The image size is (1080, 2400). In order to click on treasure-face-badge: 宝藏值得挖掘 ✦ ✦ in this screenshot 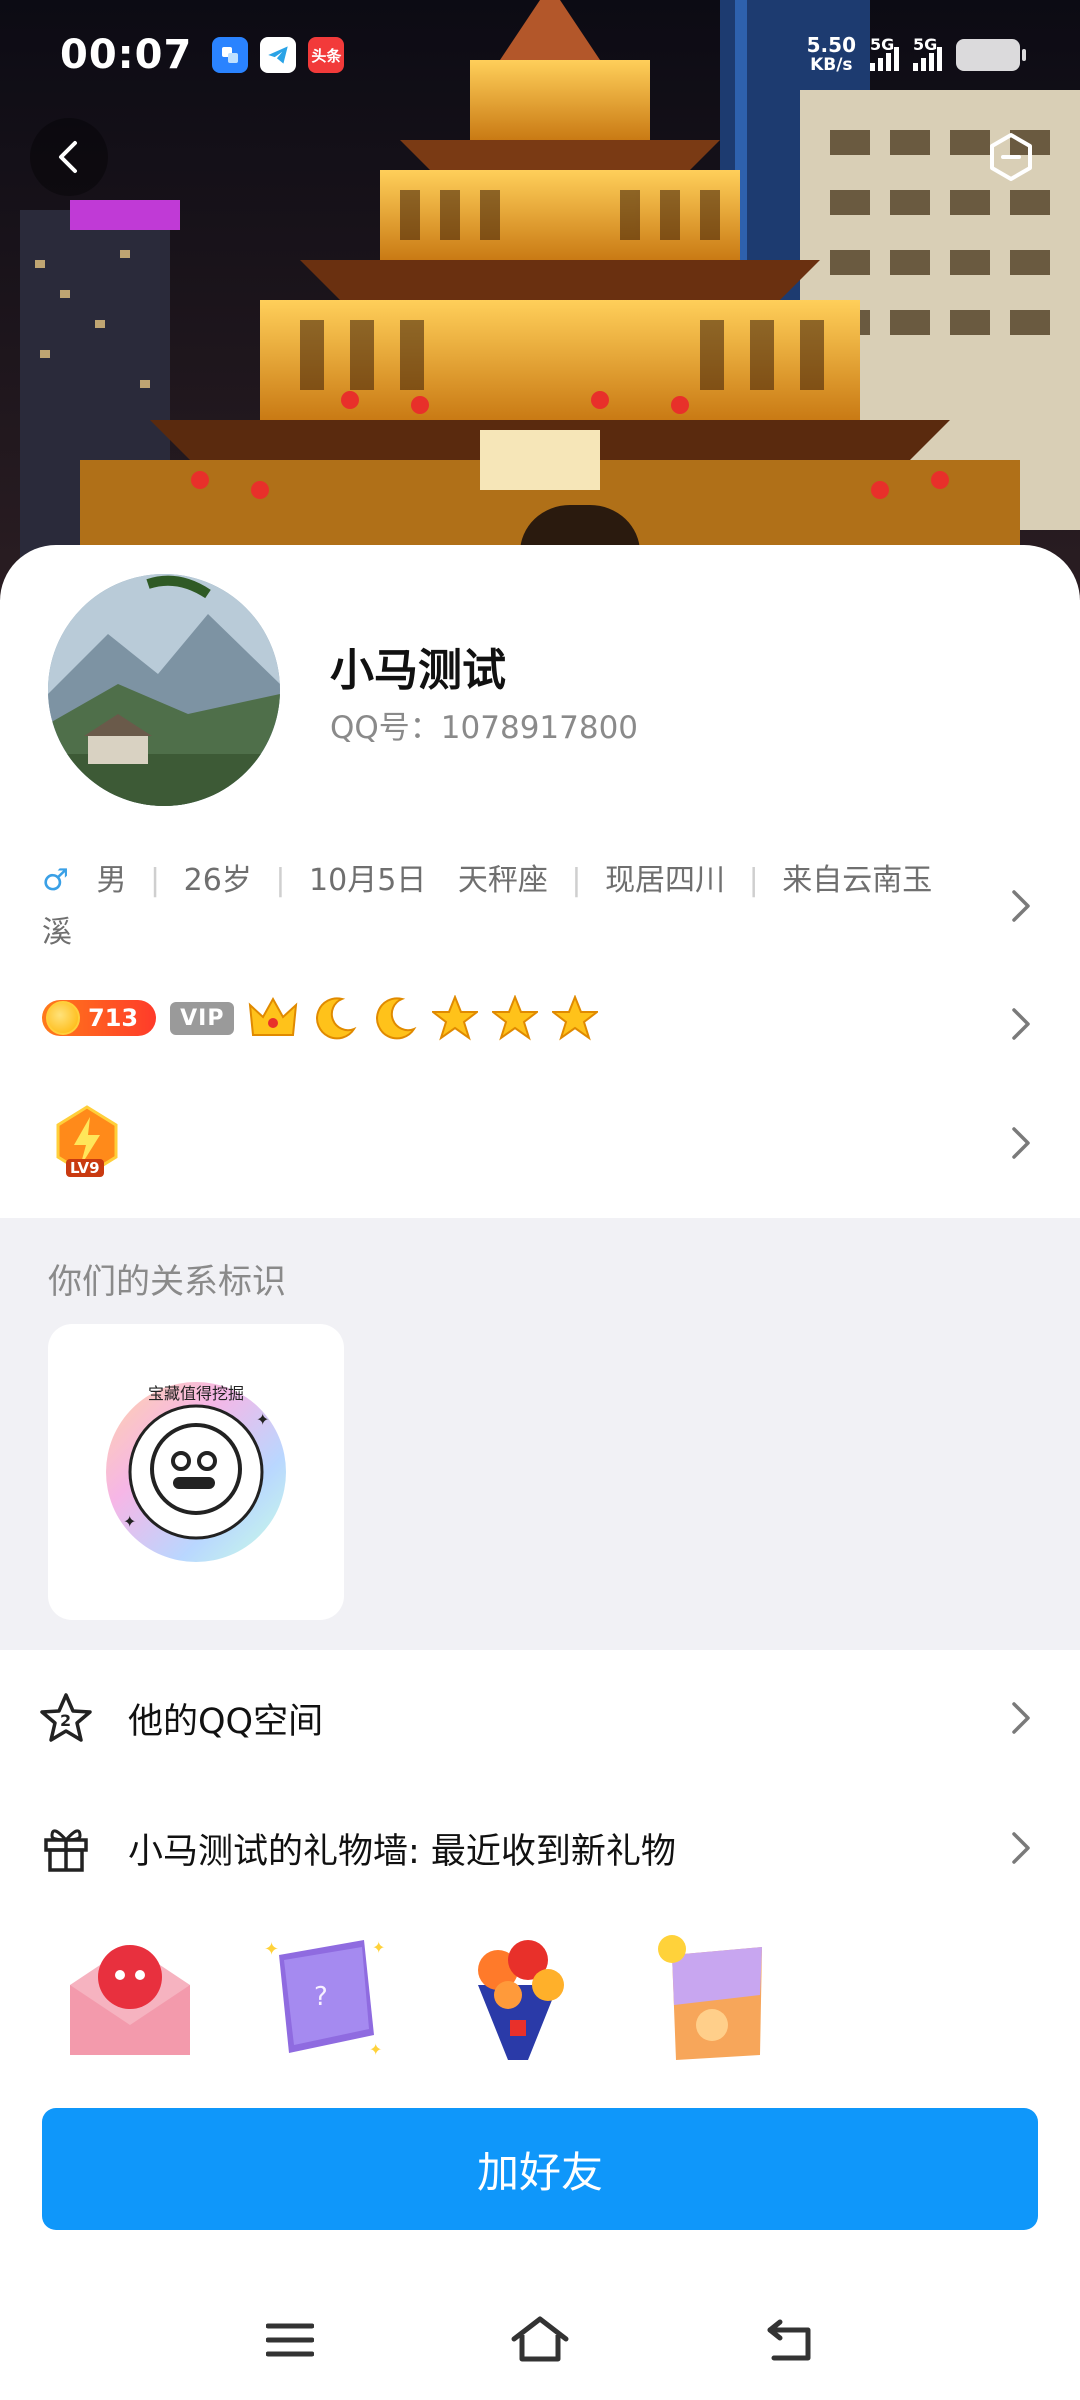, I will do `click(196, 1472)`.